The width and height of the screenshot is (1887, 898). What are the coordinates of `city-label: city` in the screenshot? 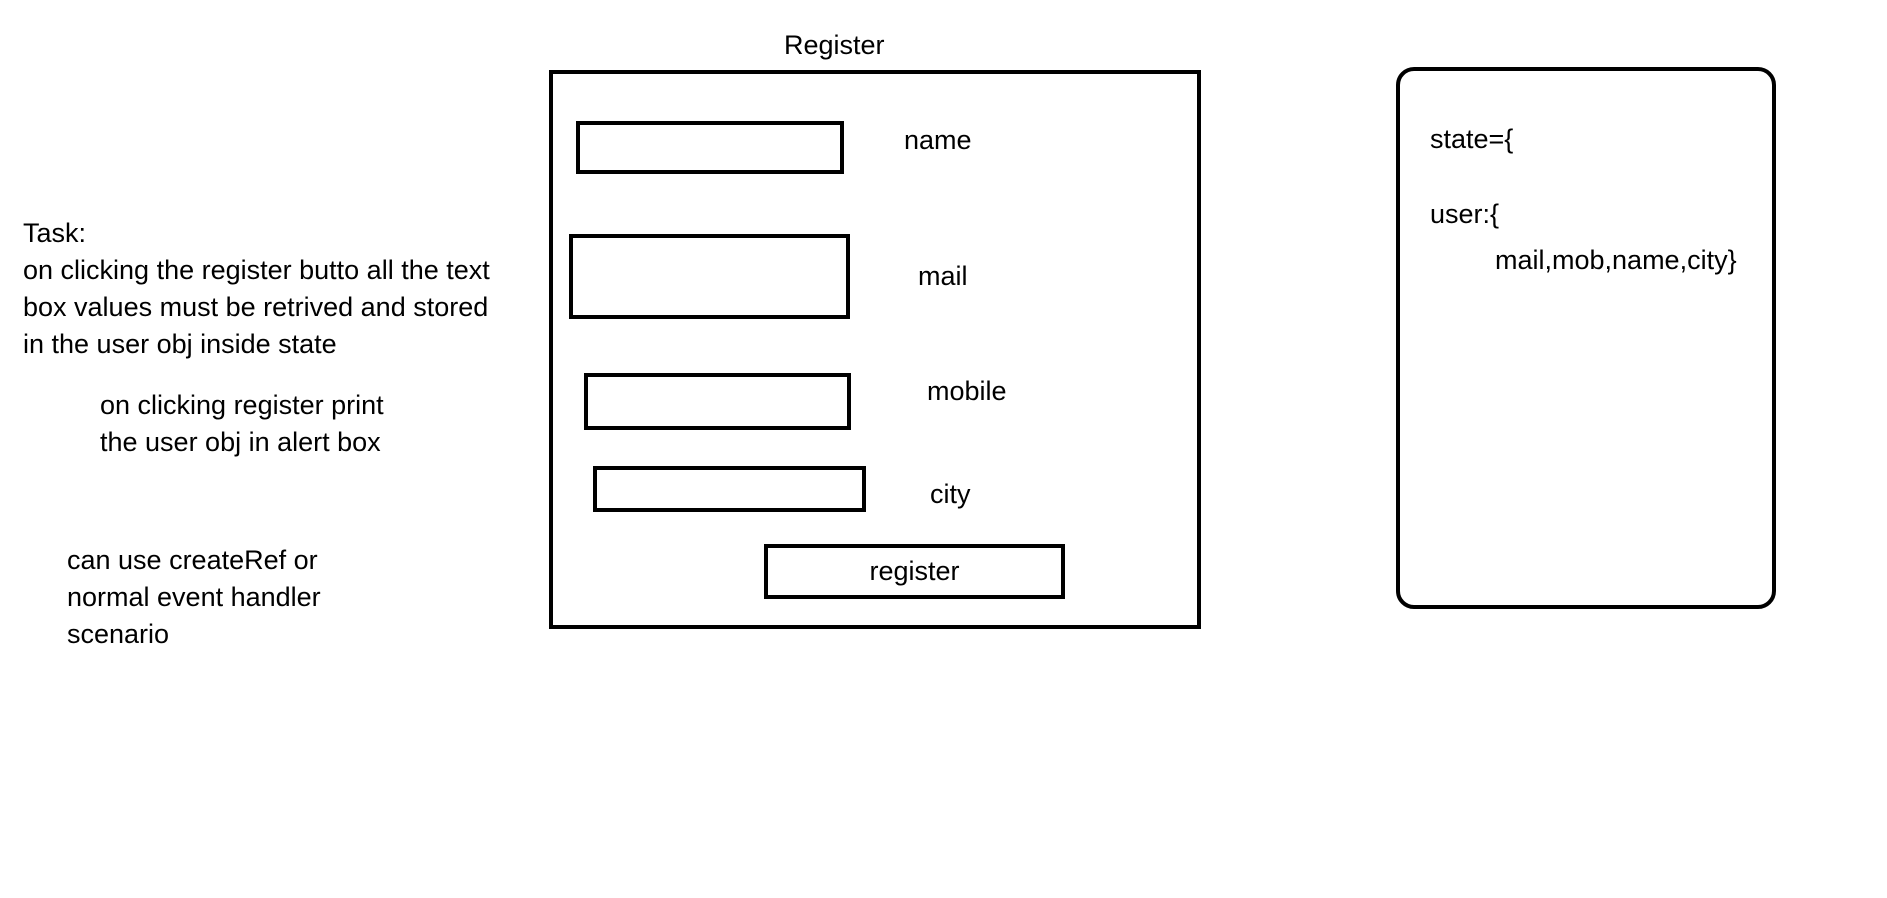 It's located at (950, 494).